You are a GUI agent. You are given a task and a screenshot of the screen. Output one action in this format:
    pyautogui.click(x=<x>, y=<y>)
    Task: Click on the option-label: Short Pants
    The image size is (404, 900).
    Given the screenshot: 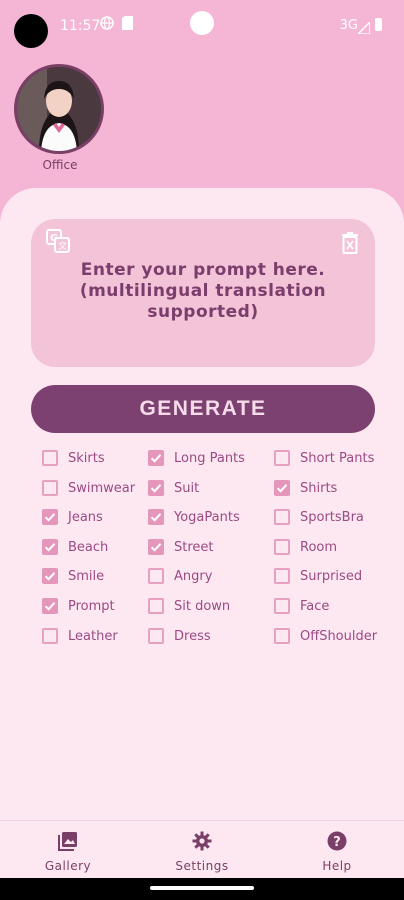 What is the action you would take?
    pyautogui.click(x=337, y=458)
    